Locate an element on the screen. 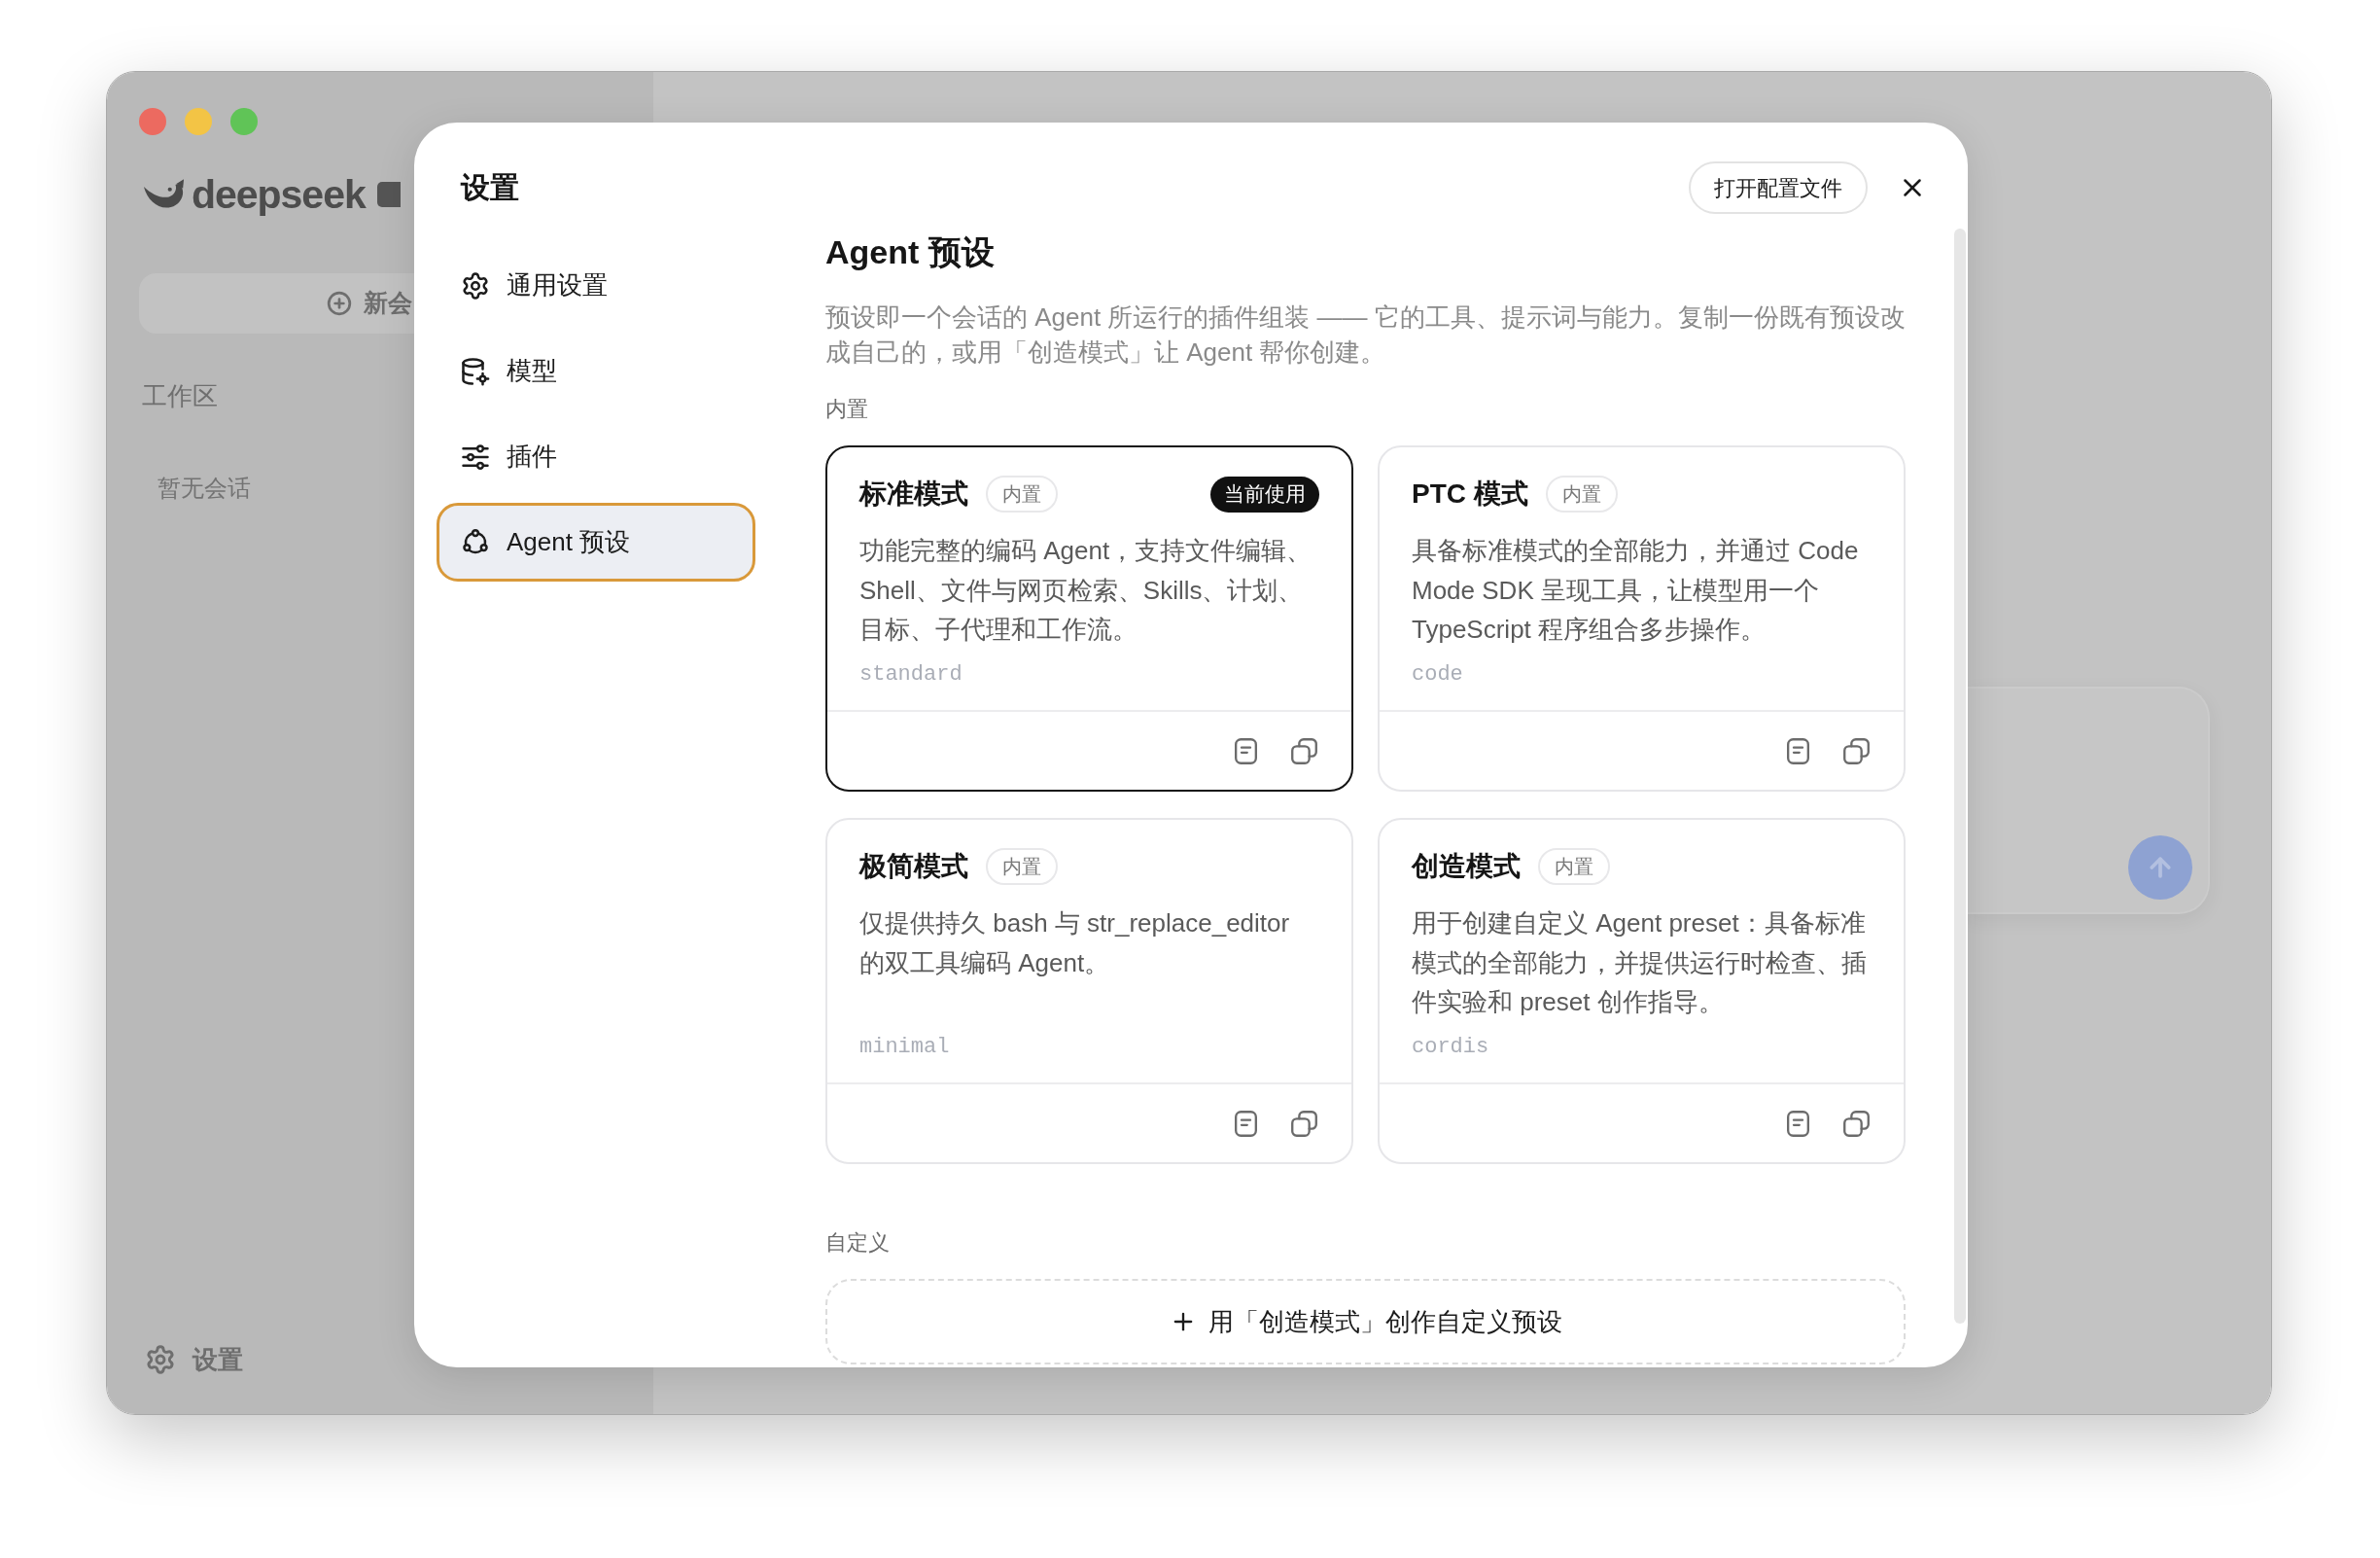 This screenshot has width=2380, height=1558. section-label: 自定义 is located at coordinates (857, 1243).